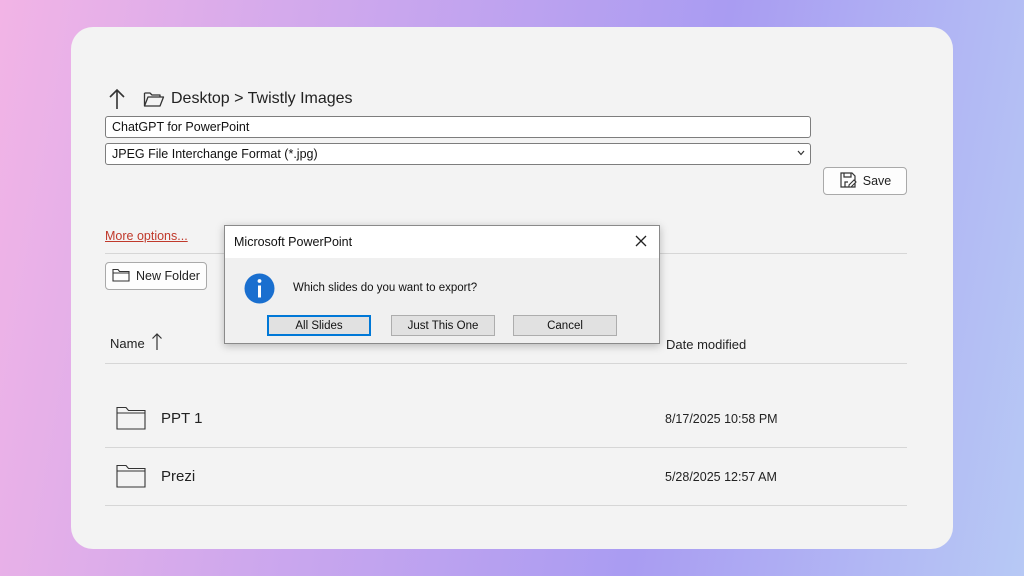 Image resolution: width=1024 pixels, height=576 pixels. I want to click on file-name-value: ChatGPT for PowerPoint, so click(181, 127).